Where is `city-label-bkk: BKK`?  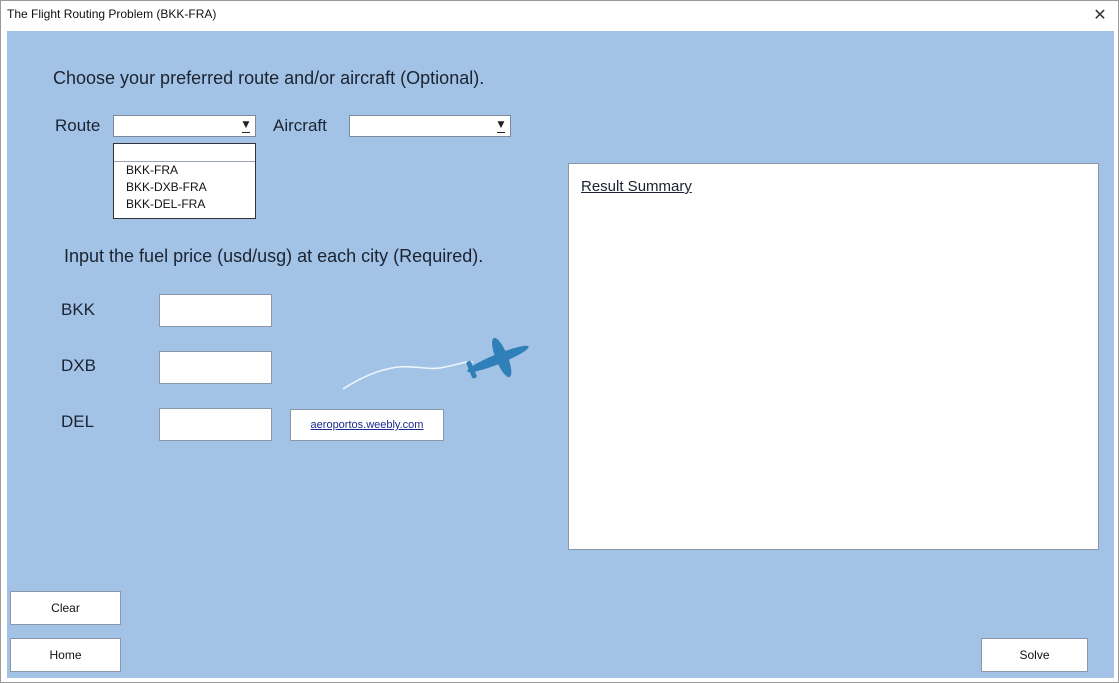
city-label-bkk: BKK is located at coordinates (78, 309).